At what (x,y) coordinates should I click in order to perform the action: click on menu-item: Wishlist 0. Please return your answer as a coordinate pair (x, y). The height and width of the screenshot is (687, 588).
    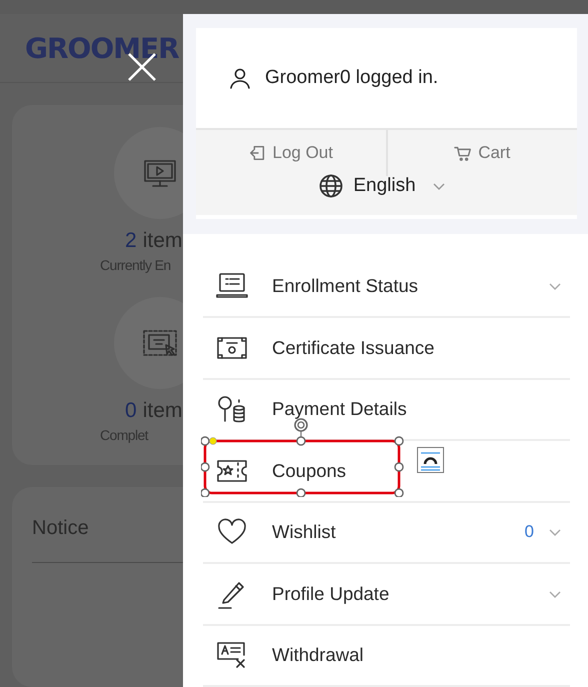
    Looking at the image, I should click on (386, 533).